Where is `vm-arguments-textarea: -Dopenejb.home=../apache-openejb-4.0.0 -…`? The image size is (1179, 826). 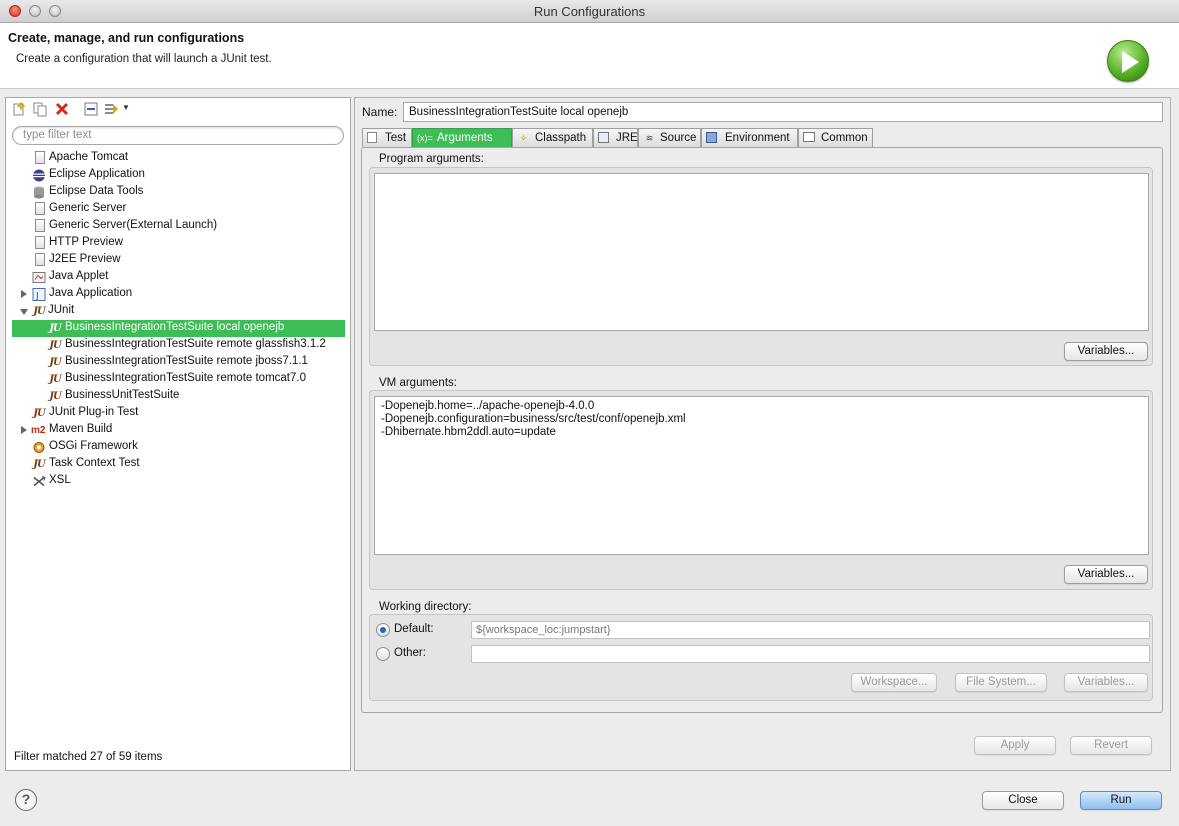 vm-arguments-textarea: -Dopenejb.home=../apache-openejb-4.0.0 -… is located at coordinates (761, 475).